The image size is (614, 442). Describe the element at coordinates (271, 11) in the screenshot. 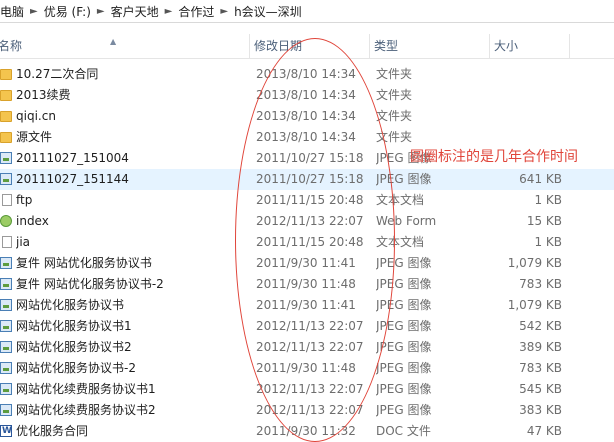

I see `breadcrumb-current-folder: h会议—深圳` at that location.